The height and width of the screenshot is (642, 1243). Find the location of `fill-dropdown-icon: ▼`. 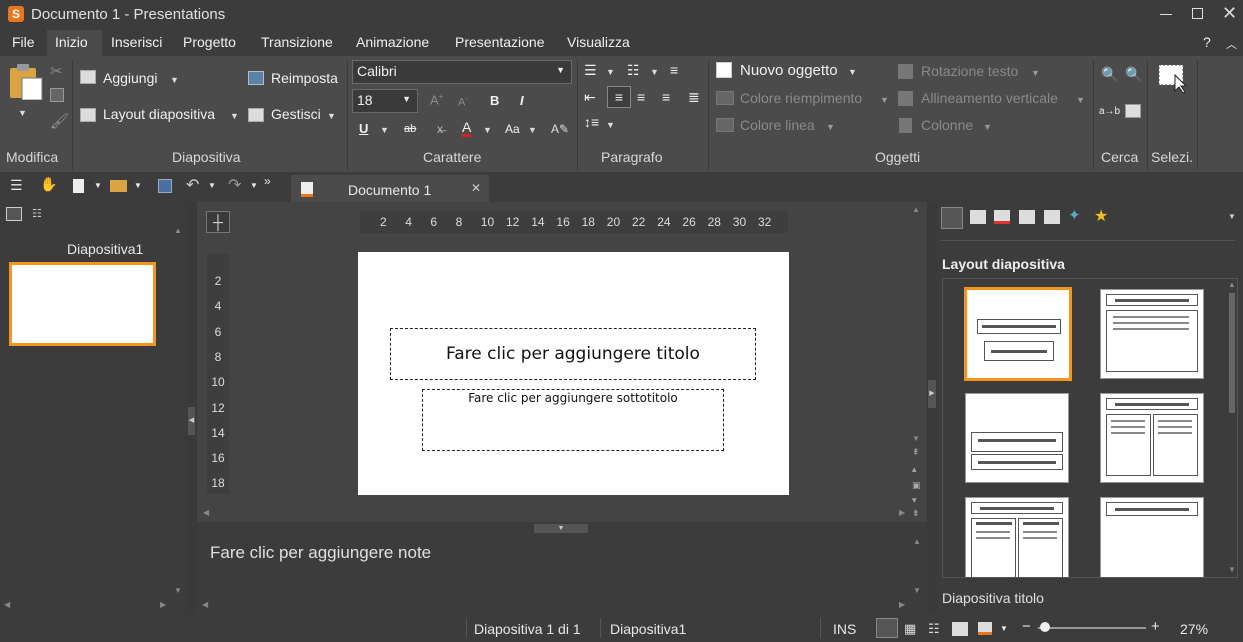

fill-dropdown-icon: ▼ is located at coordinates (884, 100).